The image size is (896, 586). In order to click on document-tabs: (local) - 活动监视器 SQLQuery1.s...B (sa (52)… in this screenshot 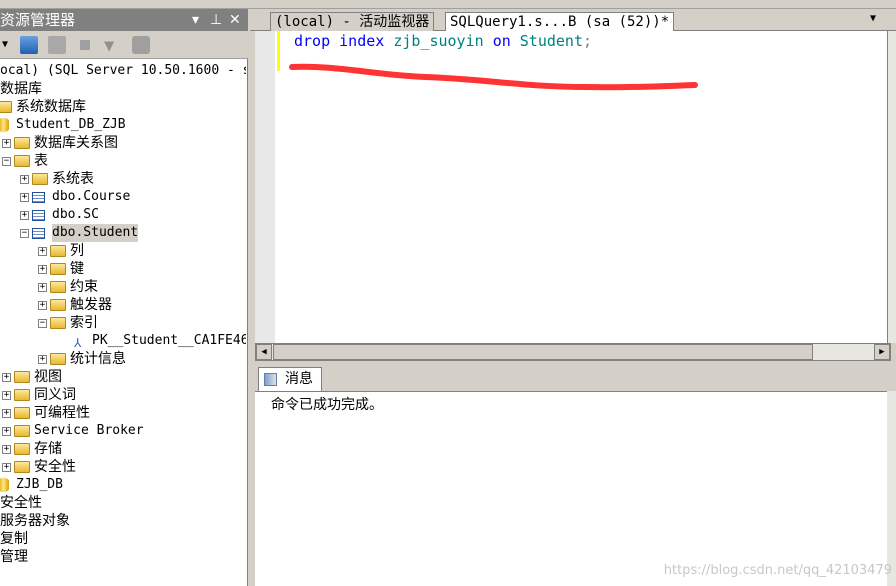, I will do `click(573, 20)`.